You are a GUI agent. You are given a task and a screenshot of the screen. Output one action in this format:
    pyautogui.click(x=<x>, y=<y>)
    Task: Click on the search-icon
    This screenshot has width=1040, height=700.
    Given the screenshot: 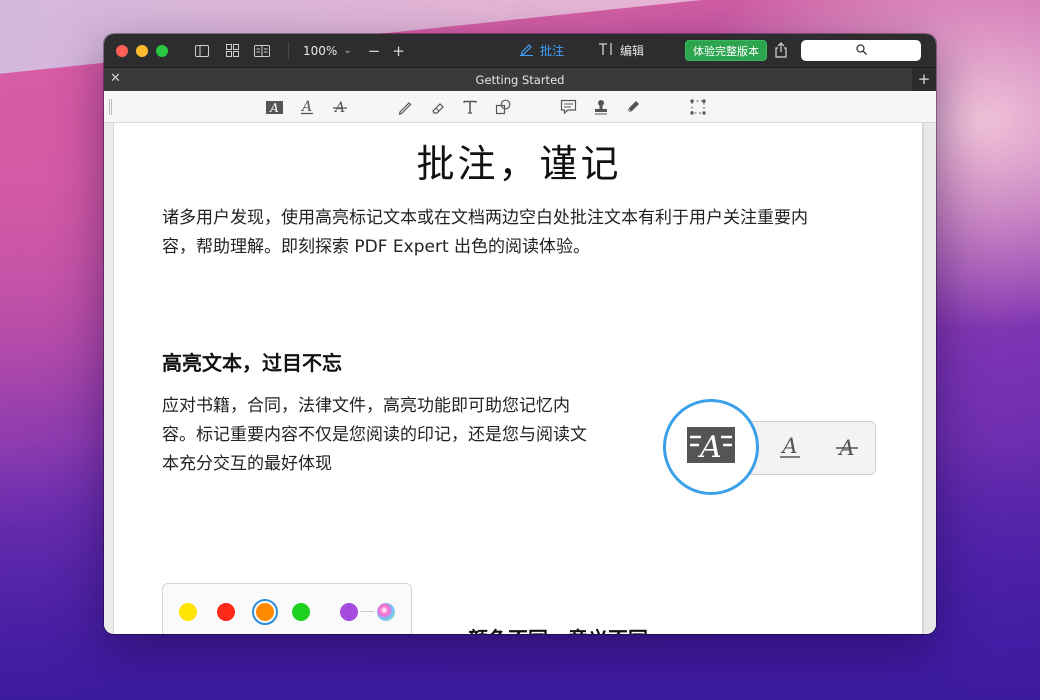 What is the action you would take?
    pyautogui.click(x=861, y=50)
    